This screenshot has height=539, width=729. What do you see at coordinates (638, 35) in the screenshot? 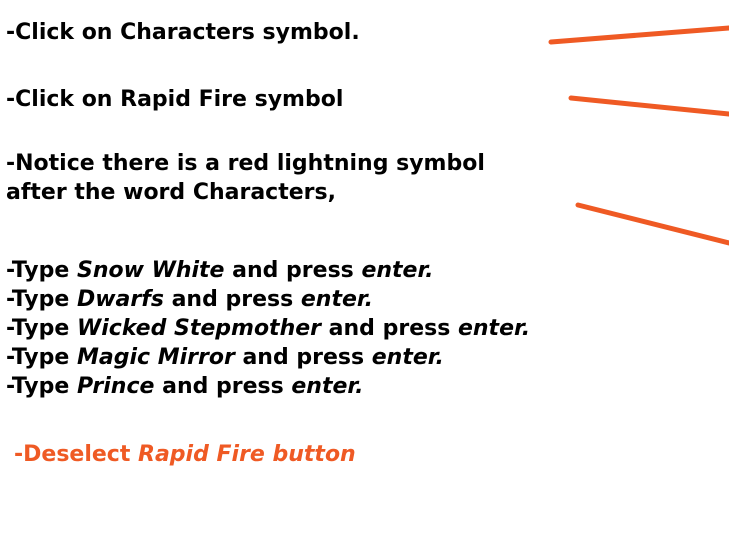
I see `pointer-line-characters` at bounding box center [638, 35].